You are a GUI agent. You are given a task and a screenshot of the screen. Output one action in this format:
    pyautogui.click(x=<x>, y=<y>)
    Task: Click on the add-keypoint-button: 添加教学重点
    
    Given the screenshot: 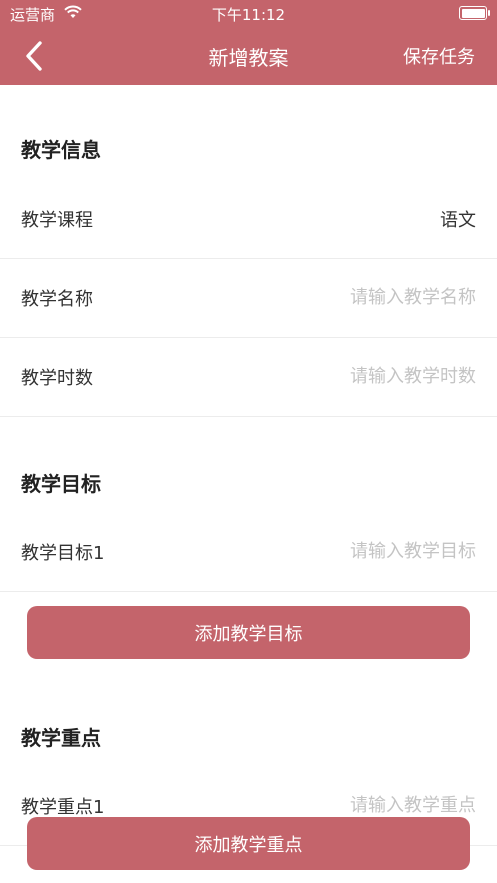 What is the action you would take?
    pyautogui.click(x=248, y=843)
    